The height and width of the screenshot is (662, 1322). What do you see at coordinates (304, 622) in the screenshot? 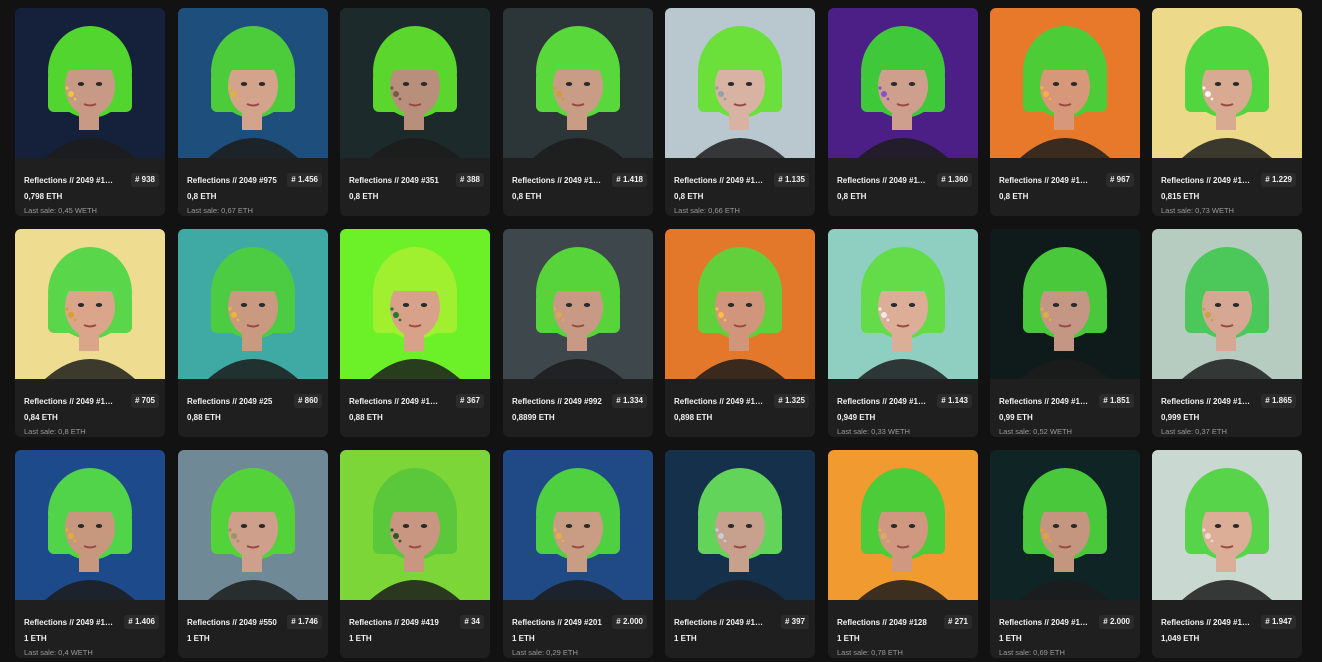
I see `rarity-rank-badge: # 1.746` at bounding box center [304, 622].